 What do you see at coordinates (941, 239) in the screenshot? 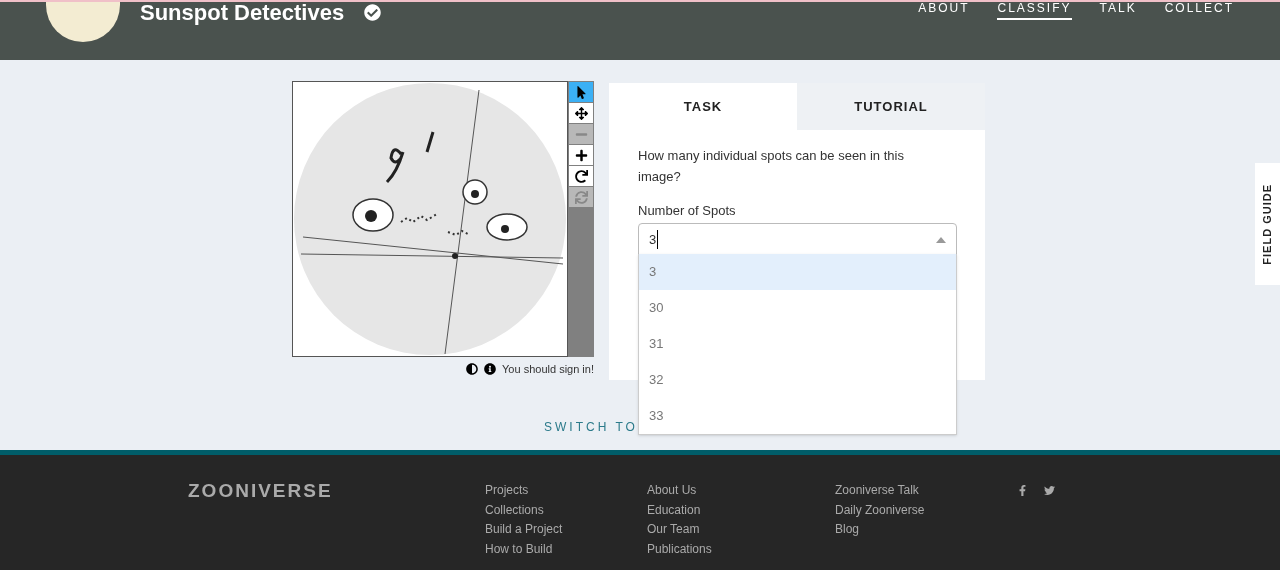
I see `caret-up-icon` at bounding box center [941, 239].